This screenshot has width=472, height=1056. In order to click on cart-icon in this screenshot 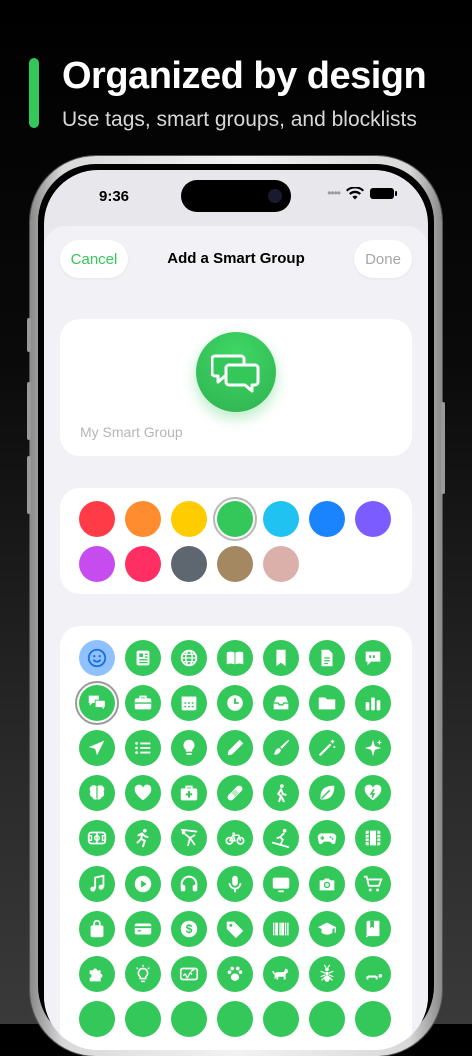, I will do `click(373, 883)`.